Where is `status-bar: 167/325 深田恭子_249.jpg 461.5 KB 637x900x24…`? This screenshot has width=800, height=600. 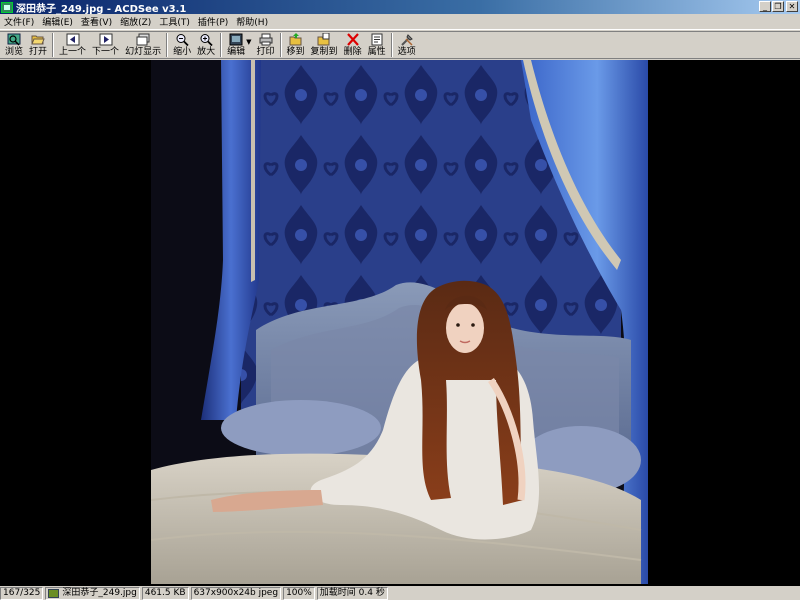 status-bar: 167/325 深田恭子_249.jpg 461.5 KB 637x900x24… is located at coordinates (400, 593).